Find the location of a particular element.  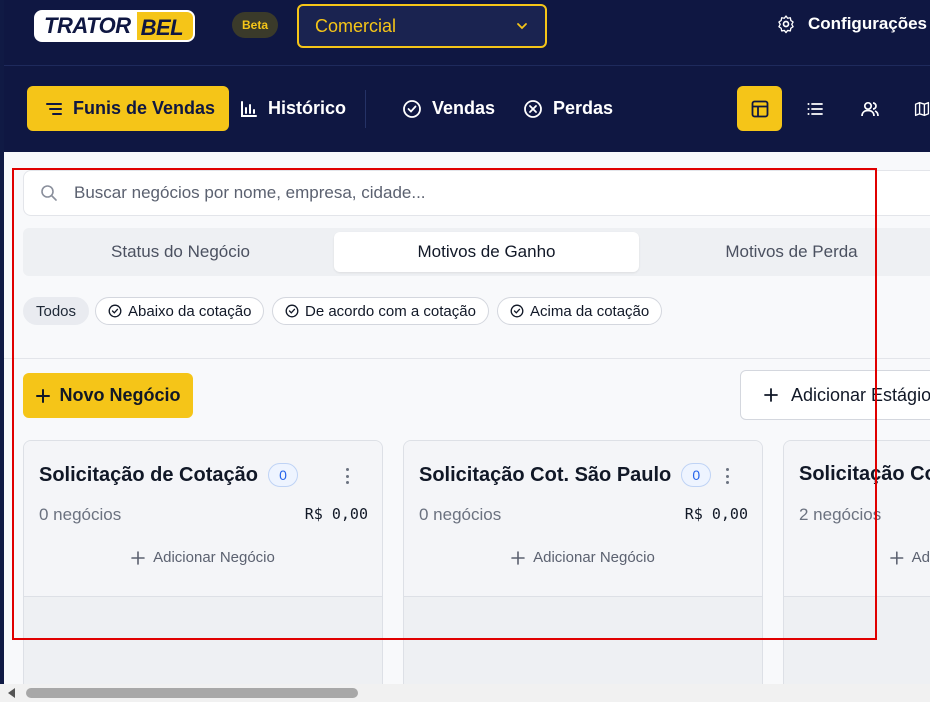

horizontal-scrollbar is located at coordinates (465, 693).